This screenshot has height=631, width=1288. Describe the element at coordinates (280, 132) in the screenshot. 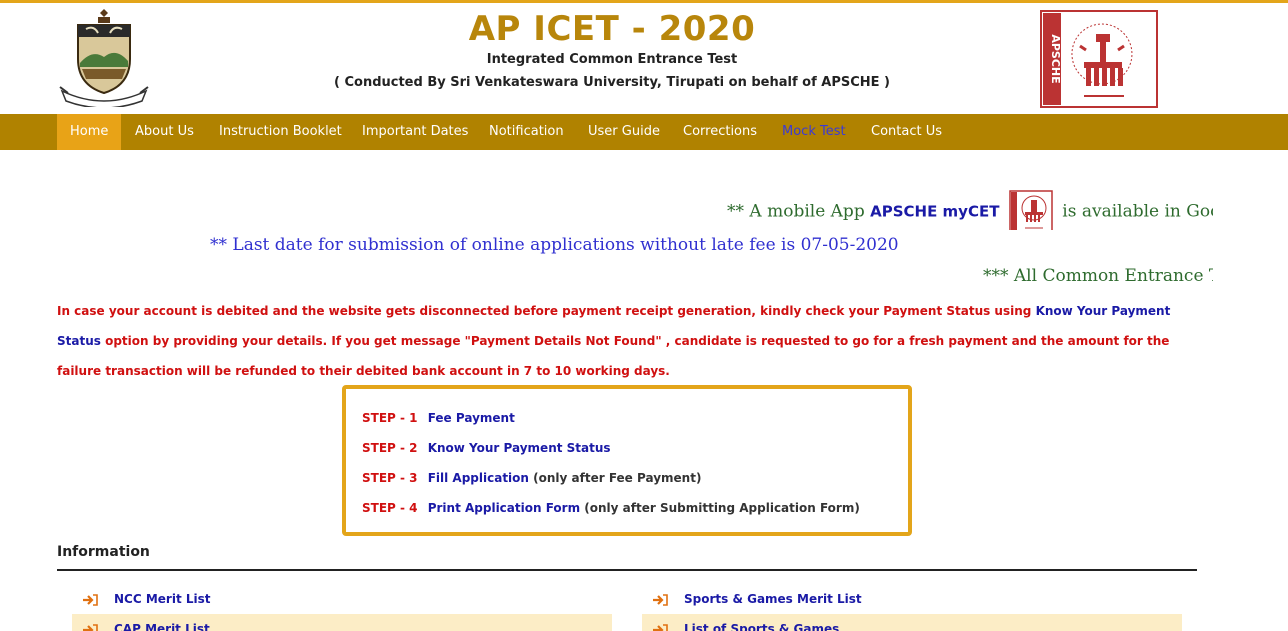

I see `nav-instruction-booklet: Instruction Booklet` at that location.